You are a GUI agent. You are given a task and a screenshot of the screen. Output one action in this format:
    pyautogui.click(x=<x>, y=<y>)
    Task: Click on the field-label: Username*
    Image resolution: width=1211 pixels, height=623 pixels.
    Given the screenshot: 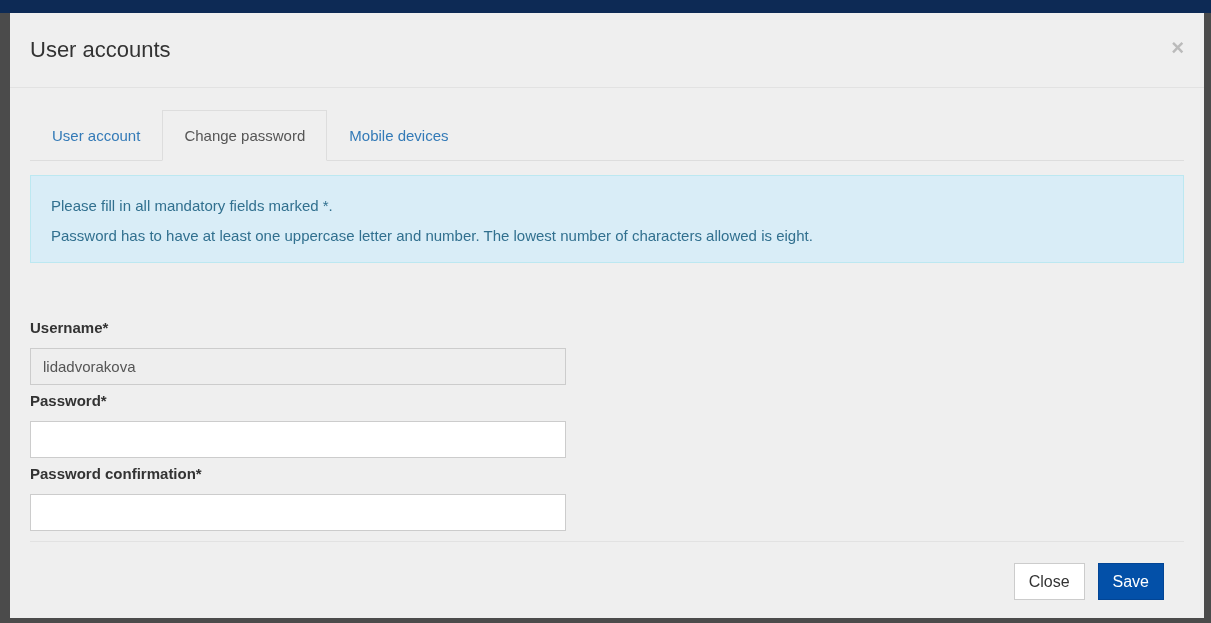 What is the action you would take?
    pyautogui.click(x=70, y=328)
    